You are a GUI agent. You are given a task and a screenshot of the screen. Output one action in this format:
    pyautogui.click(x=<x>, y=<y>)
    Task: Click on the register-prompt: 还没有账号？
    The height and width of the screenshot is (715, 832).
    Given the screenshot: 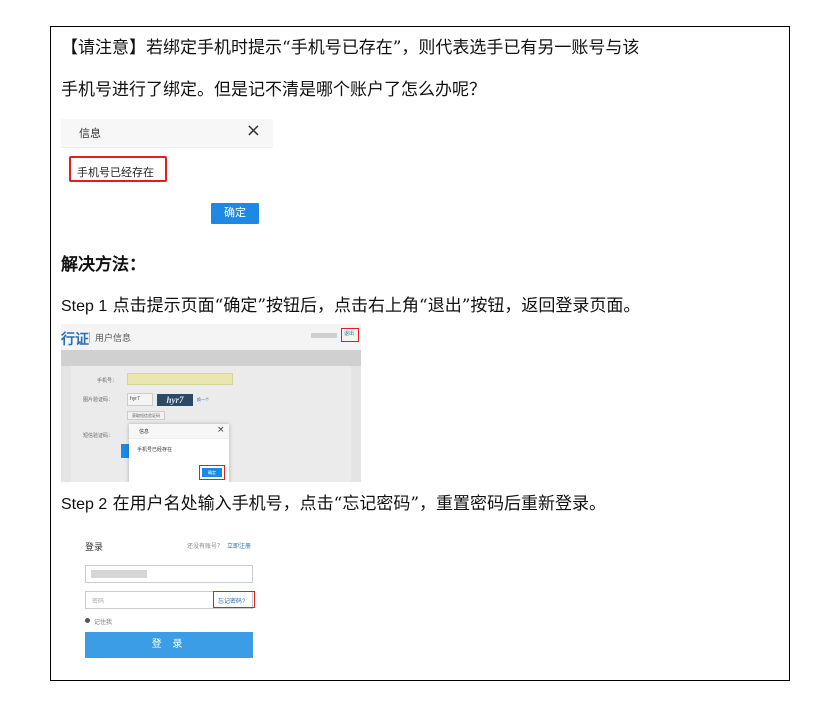 What is the action you would take?
    pyautogui.click(x=205, y=547)
    